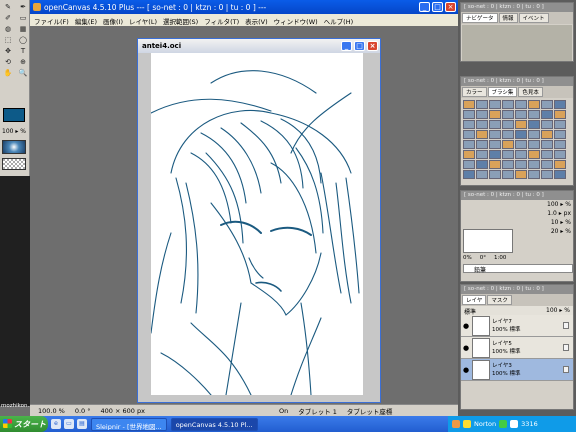  Describe the element at coordinates (530, 92) in the screenshot. I see `tab-swatch: 色見本` at that location.